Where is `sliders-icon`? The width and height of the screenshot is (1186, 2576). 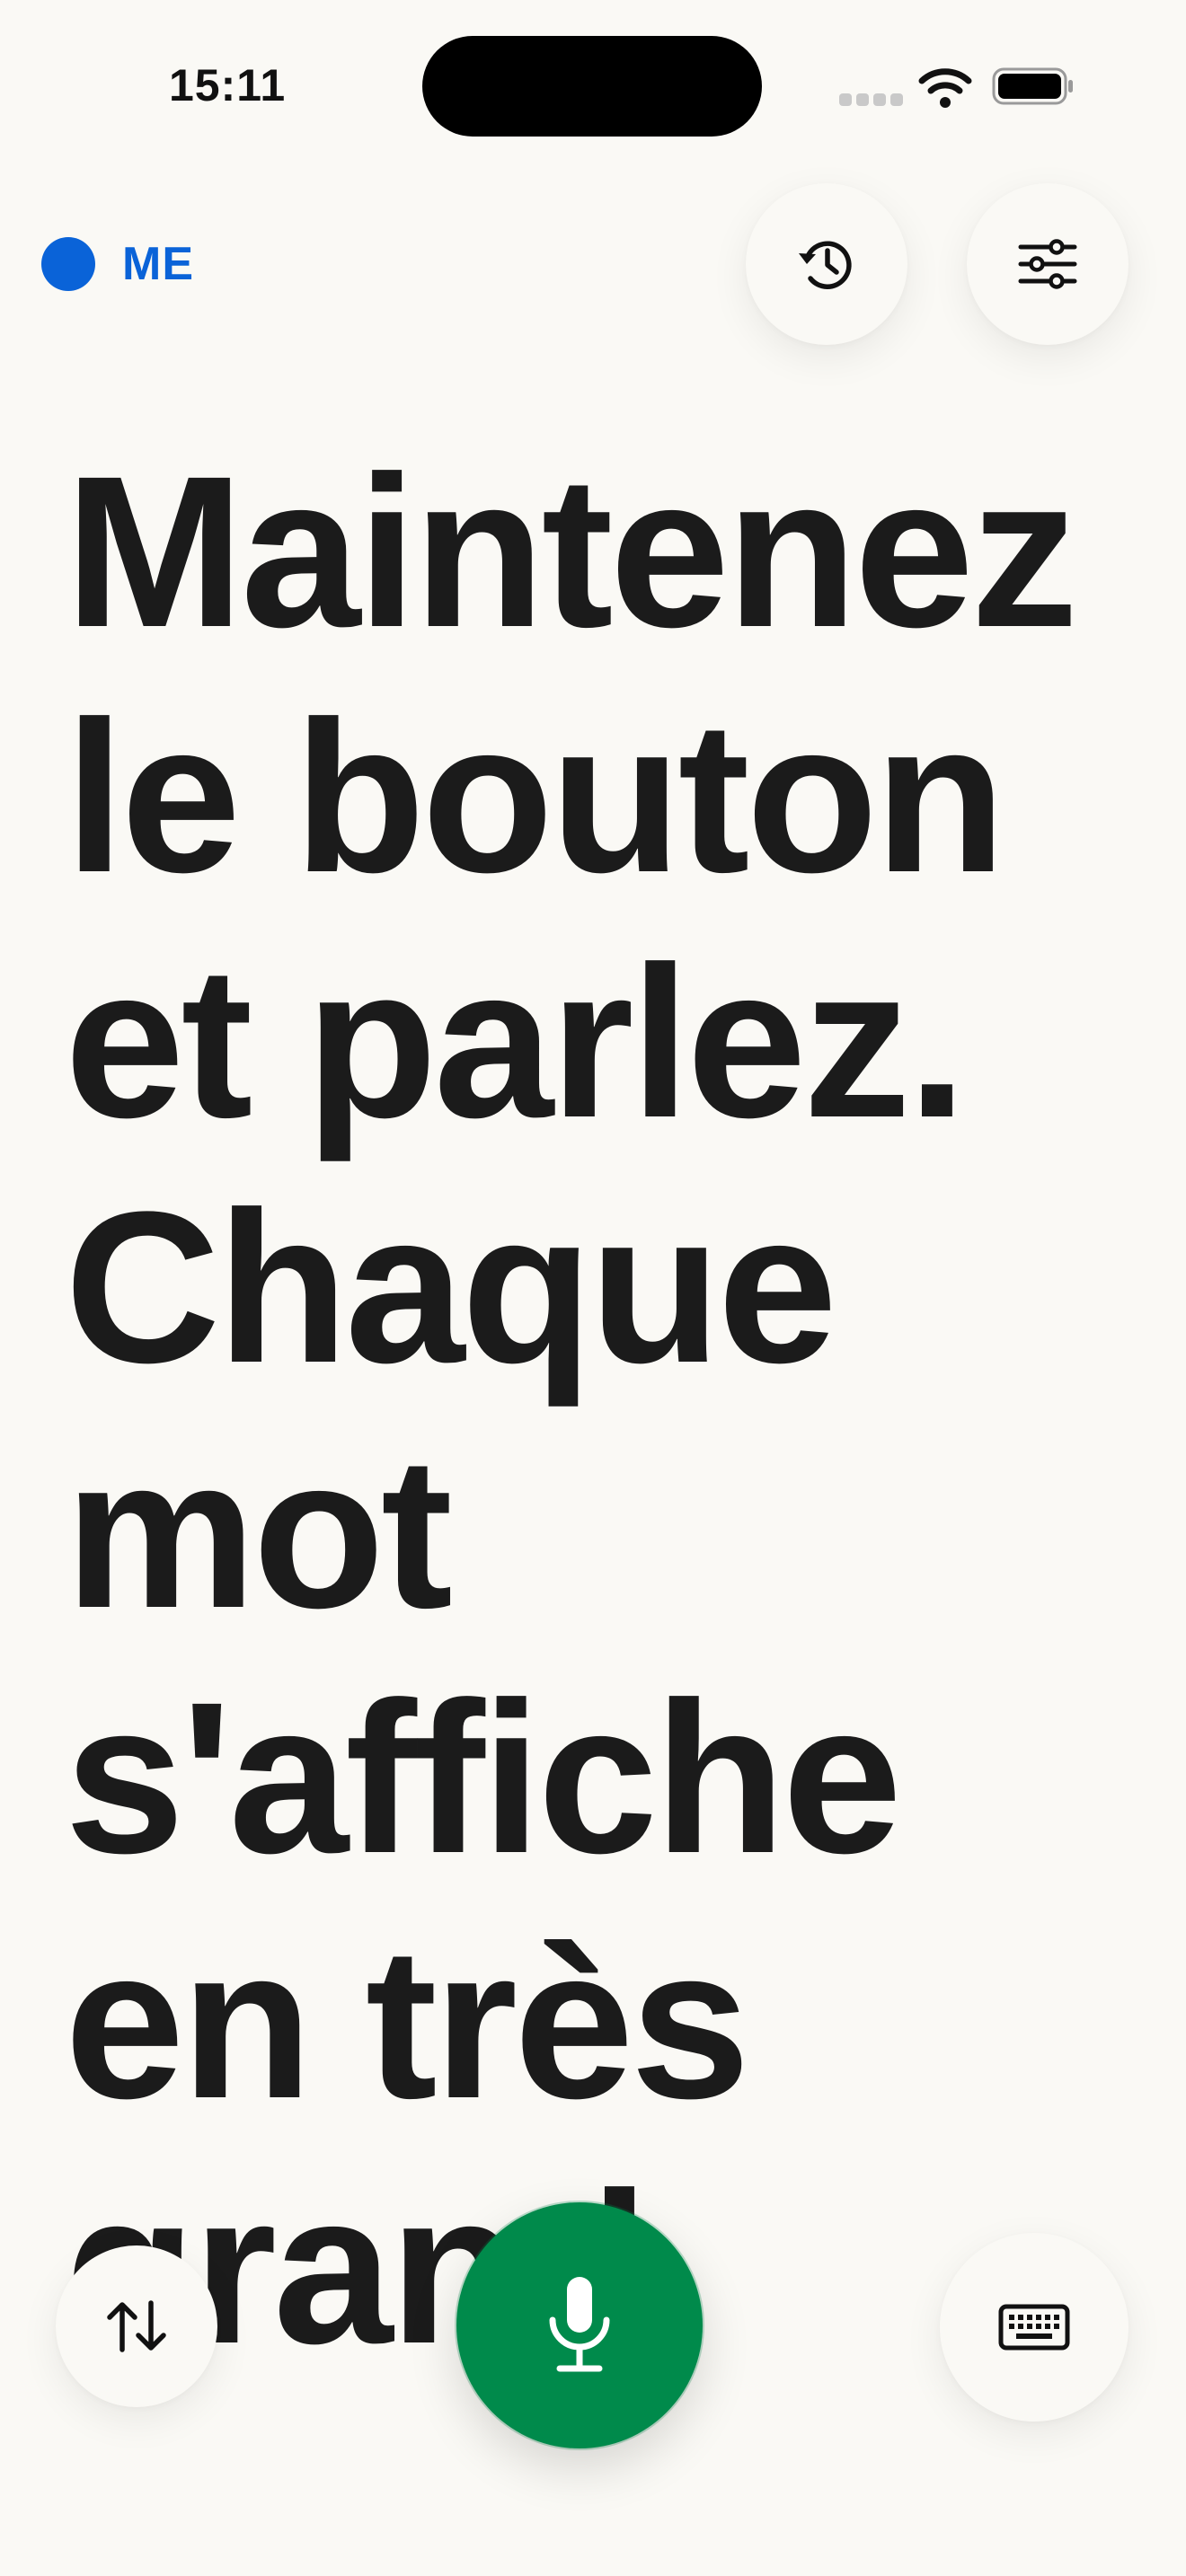 sliders-icon is located at coordinates (1047, 264).